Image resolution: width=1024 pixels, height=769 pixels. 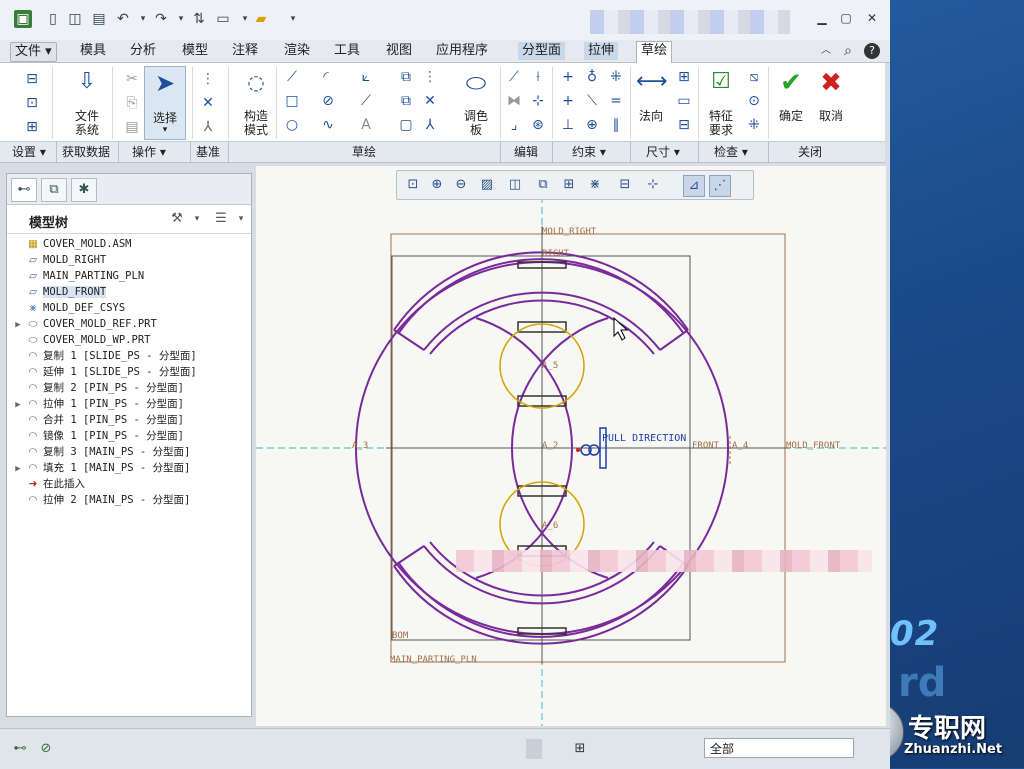 I want to click on minimize-icon: ▁, so click(x=822, y=18).